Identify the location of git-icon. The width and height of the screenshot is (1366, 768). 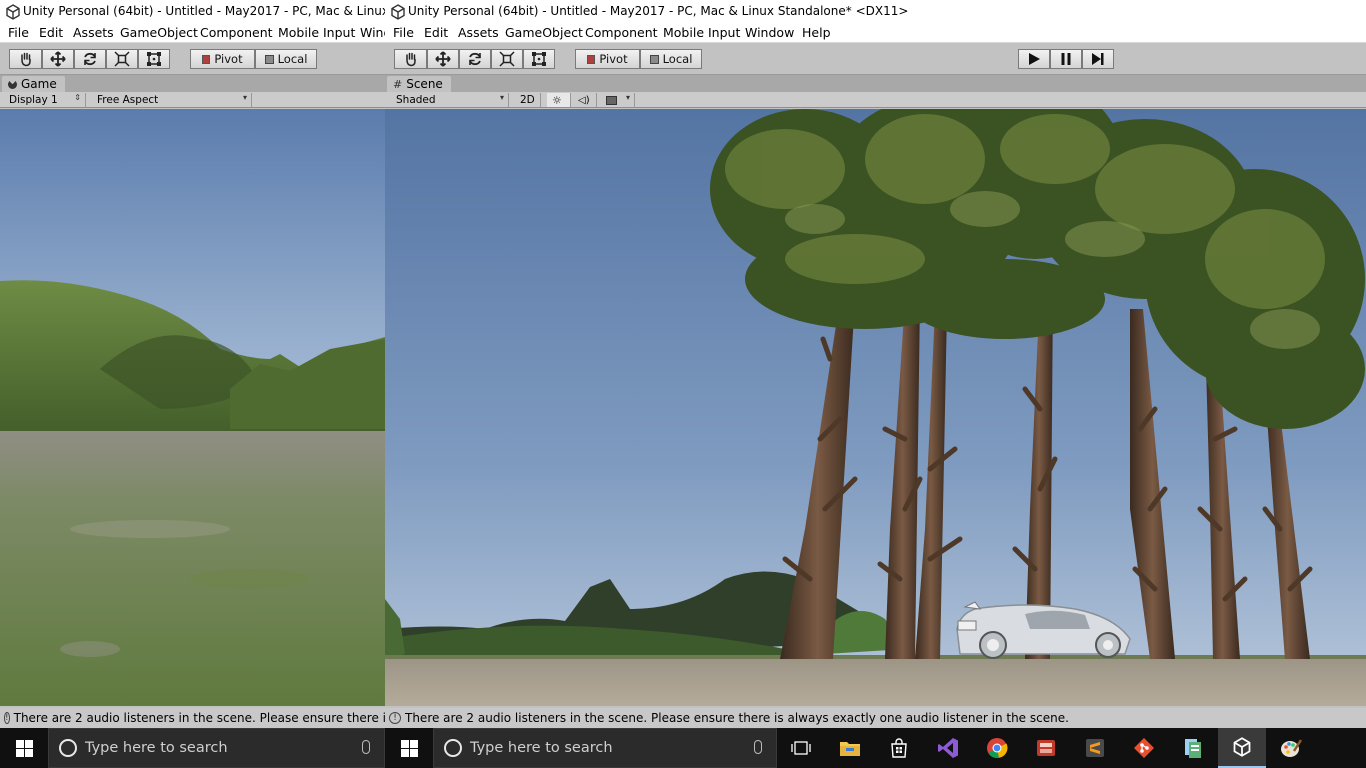
(1144, 748).